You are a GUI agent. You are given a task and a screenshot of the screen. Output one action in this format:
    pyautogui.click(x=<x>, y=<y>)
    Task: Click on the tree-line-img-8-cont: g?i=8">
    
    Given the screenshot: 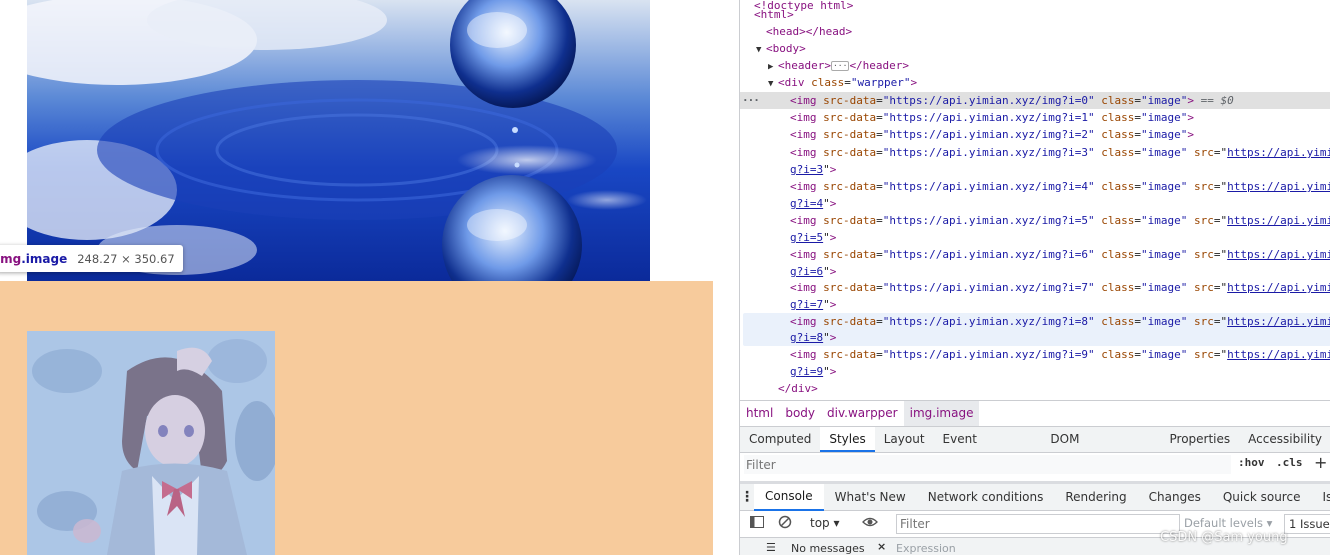 What is the action you would take?
    pyautogui.click(x=1035, y=337)
    